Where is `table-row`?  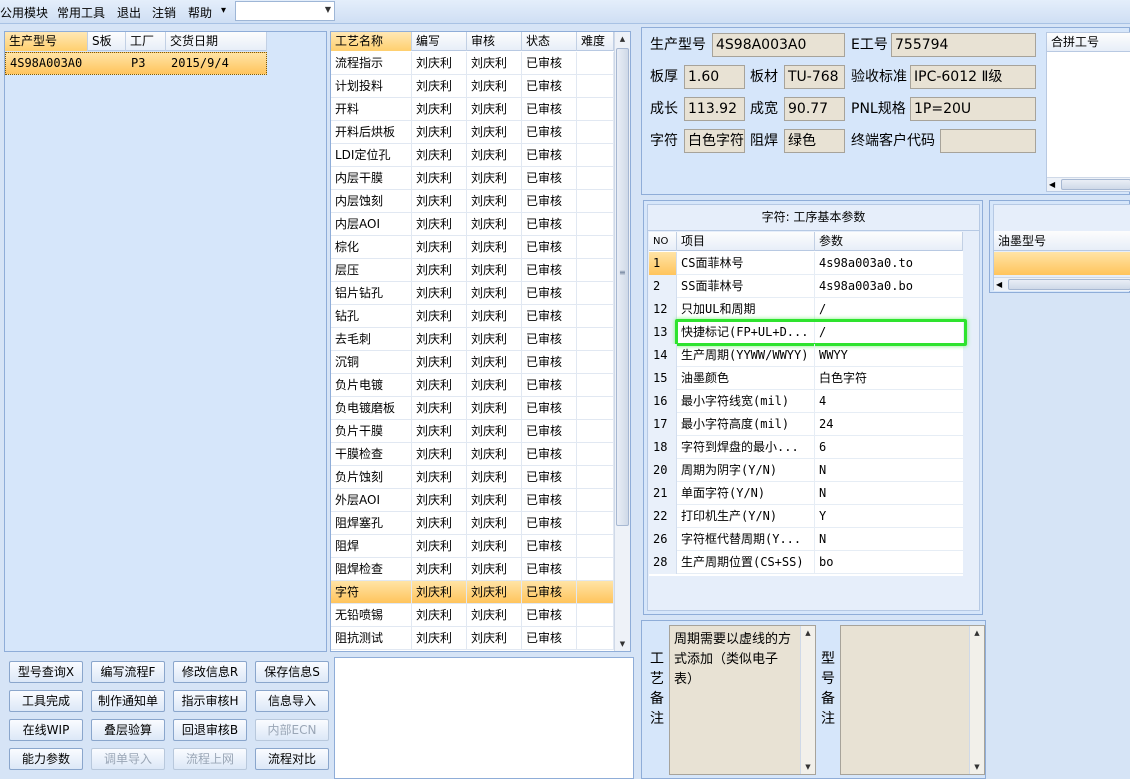
table-row is located at coordinates (1062, 263).